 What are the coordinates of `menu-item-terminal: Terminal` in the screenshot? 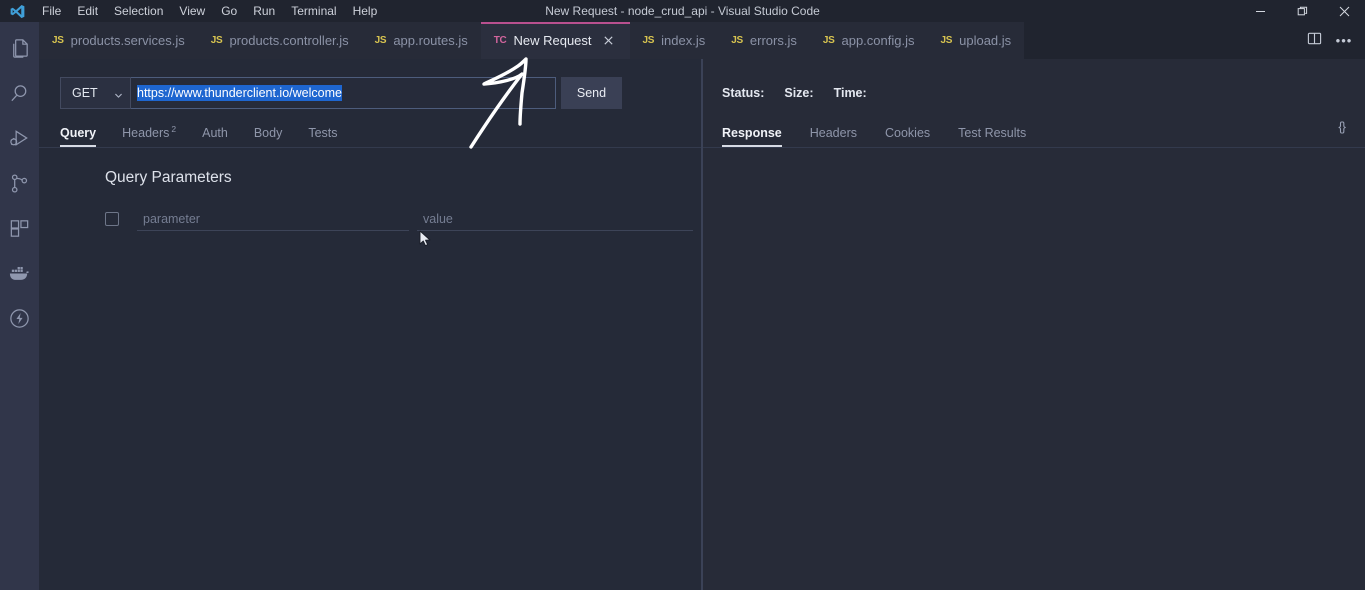 It's located at (313, 11).